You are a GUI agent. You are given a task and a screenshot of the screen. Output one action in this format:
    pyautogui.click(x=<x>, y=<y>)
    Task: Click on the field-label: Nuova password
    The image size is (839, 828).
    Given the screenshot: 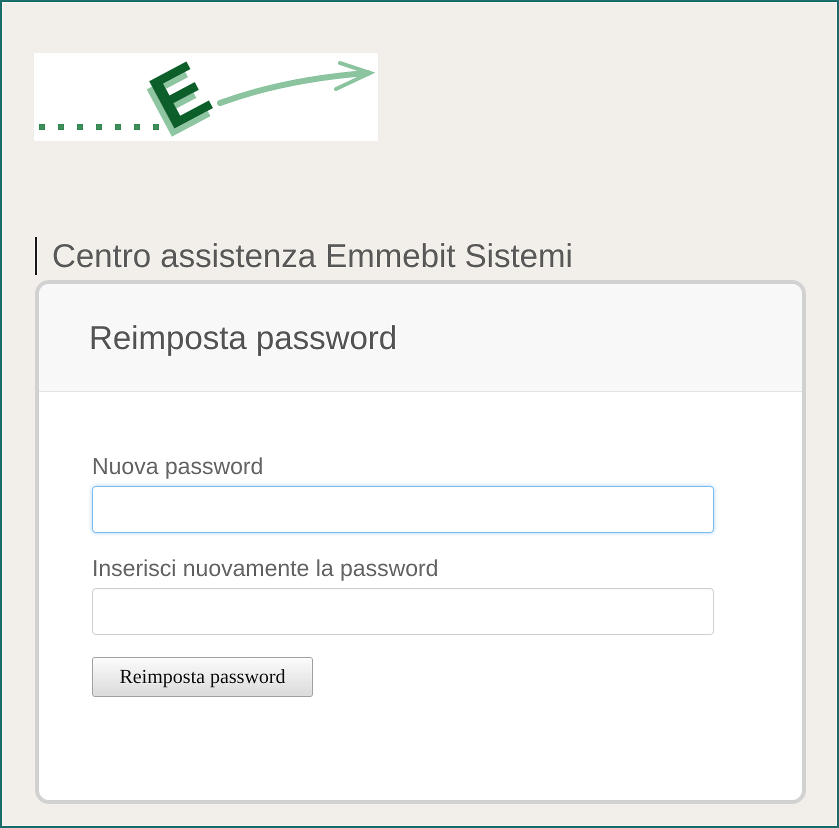 What is the action you would take?
    pyautogui.click(x=178, y=466)
    